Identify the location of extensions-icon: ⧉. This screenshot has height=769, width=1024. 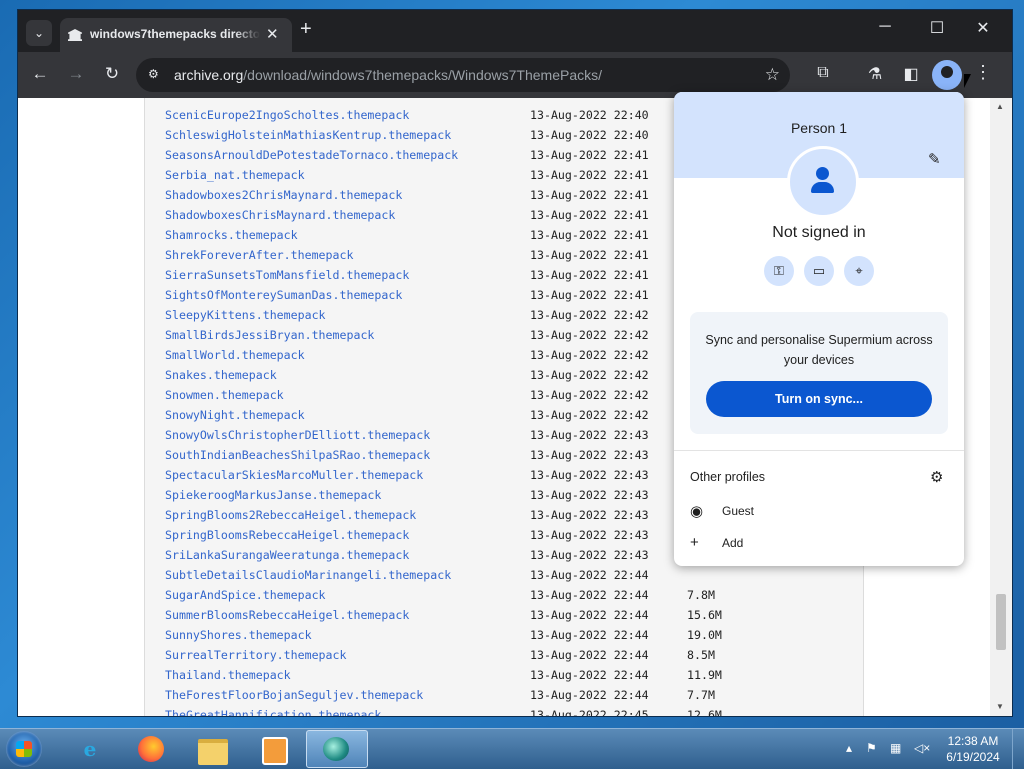
(823, 73).